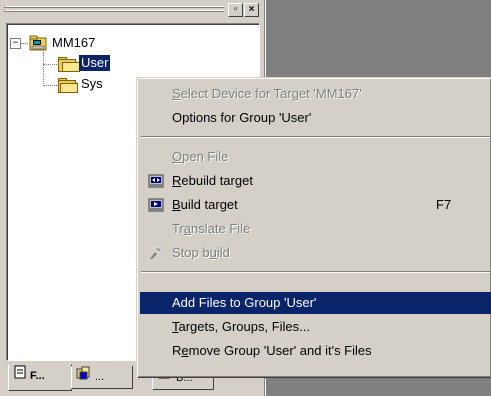 This screenshot has width=491, height=396. What do you see at coordinates (156, 253) in the screenshot?
I see `stop-build-icon` at bounding box center [156, 253].